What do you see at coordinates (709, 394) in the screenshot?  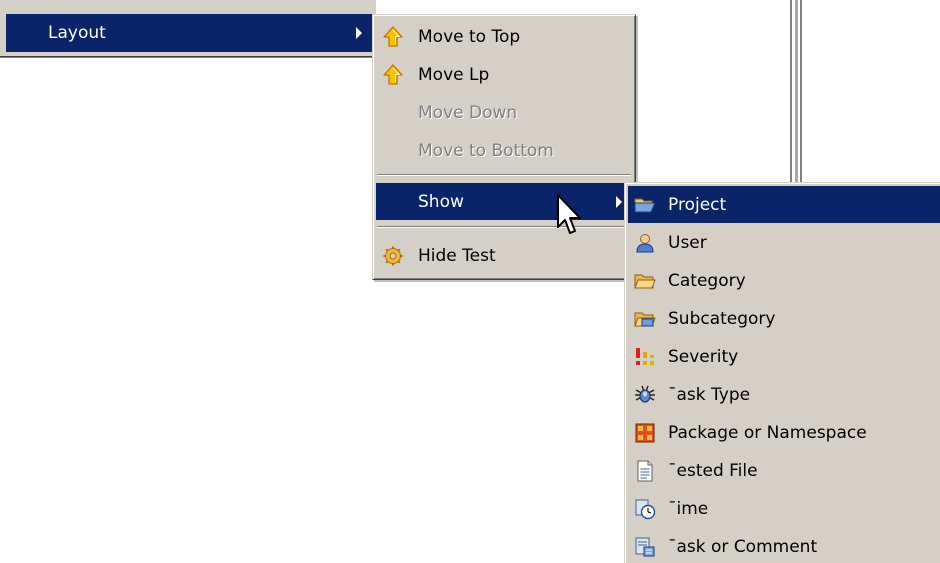 I see `menu-item-label: ¯ask Type` at bounding box center [709, 394].